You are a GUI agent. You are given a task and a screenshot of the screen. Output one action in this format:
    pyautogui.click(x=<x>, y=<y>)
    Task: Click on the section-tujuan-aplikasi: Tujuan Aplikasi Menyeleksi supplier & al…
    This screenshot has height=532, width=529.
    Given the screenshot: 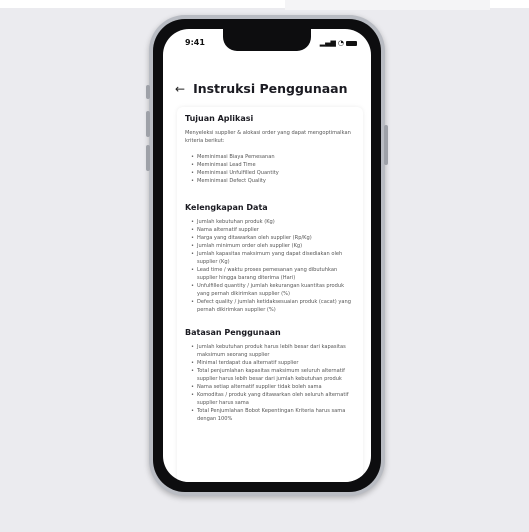 What is the action you would take?
    pyautogui.click(x=270, y=149)
    